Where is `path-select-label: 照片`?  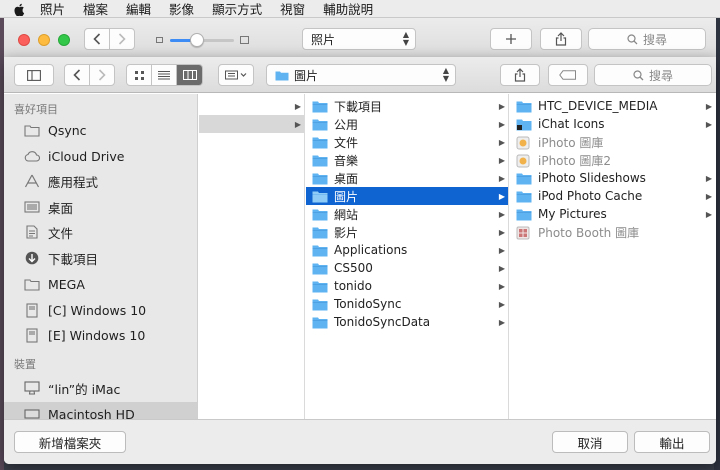 path-select-label: 照片 is located at coordinates (323, 39).